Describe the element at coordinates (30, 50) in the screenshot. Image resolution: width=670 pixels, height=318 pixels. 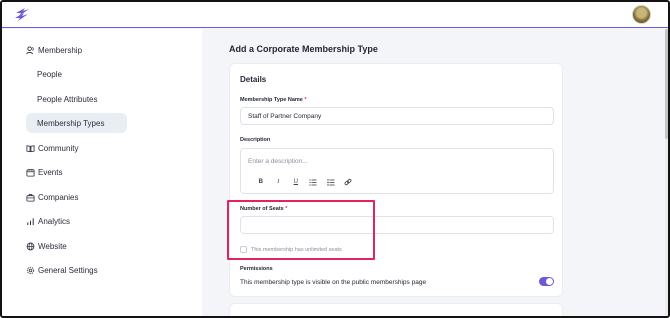
I see `users-icon` at that location.